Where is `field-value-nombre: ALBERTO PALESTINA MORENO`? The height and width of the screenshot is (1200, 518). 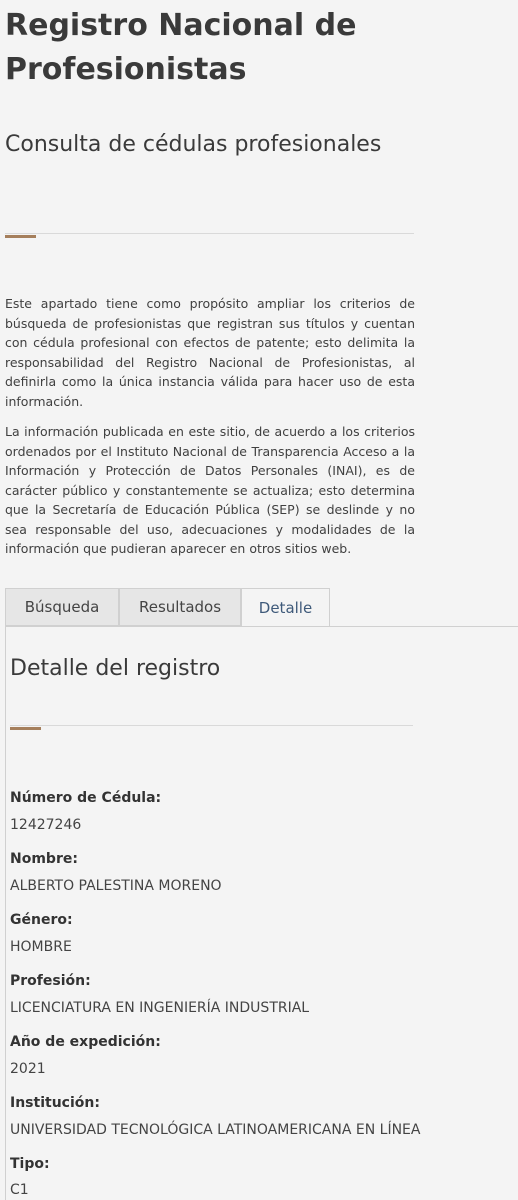 field-value-nombre: ALBERTO PALESTINA MORENO is located at coordinates (116, 886).